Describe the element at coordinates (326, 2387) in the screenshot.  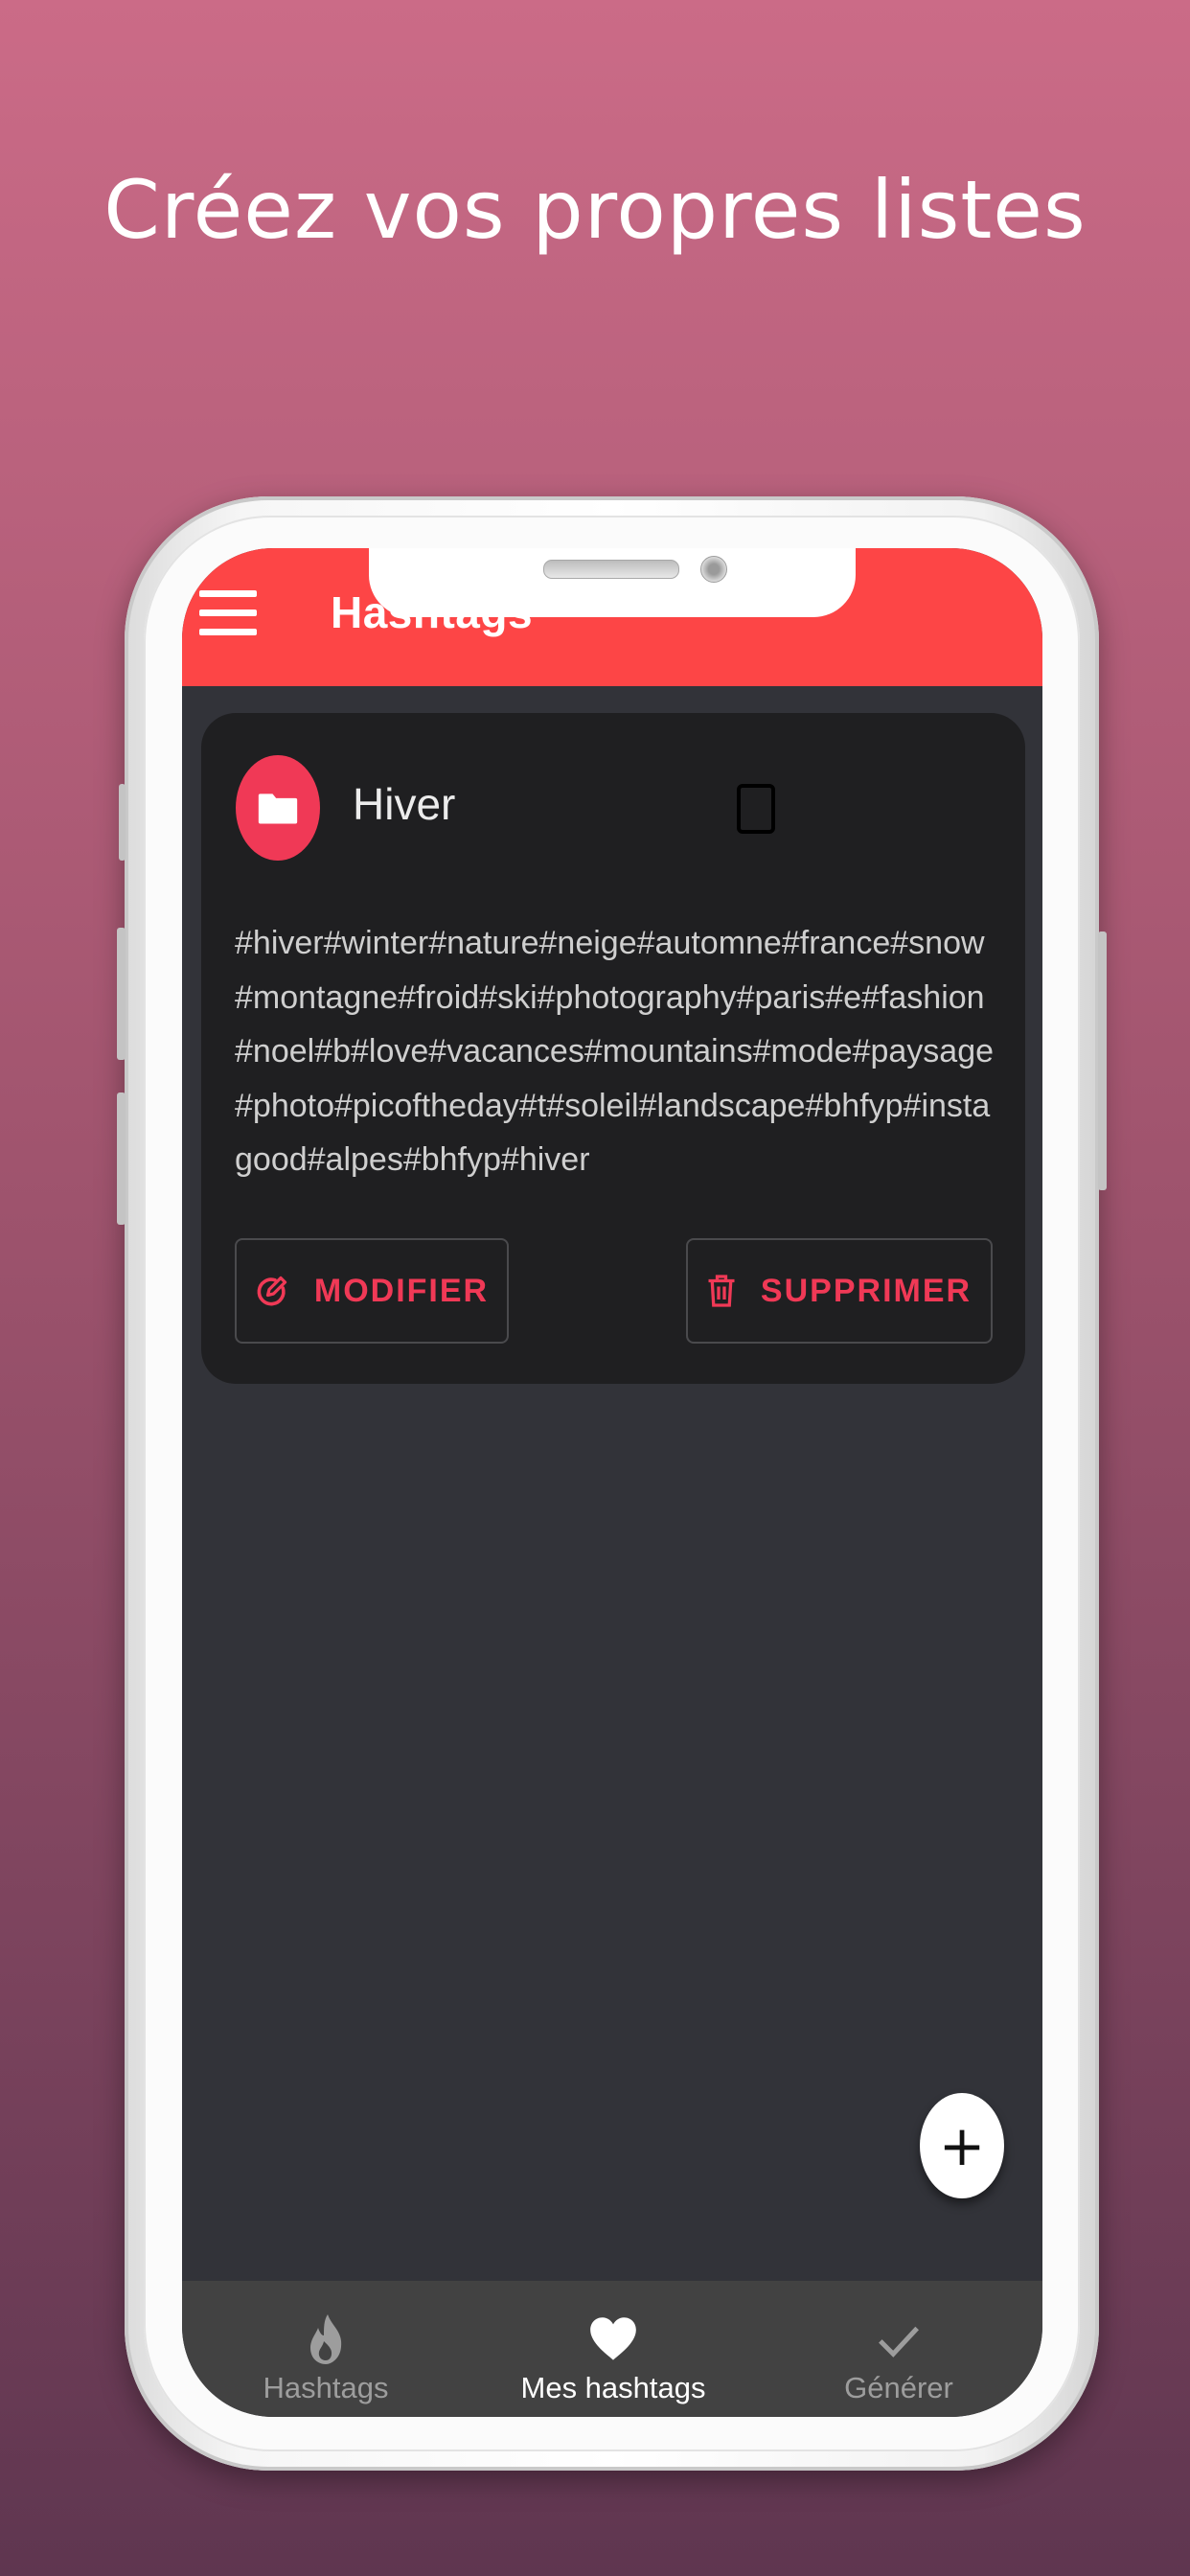
I see `nav-label: Hashtags` at that location.